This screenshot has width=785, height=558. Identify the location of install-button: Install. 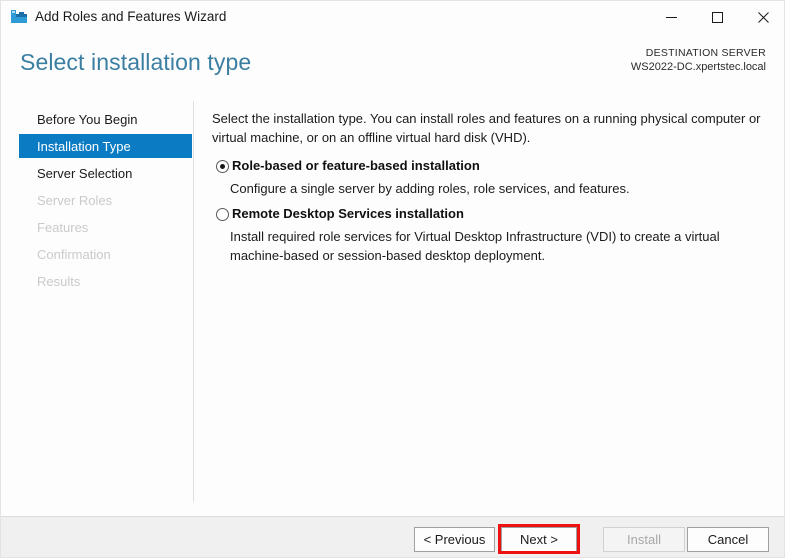
(644, 539).